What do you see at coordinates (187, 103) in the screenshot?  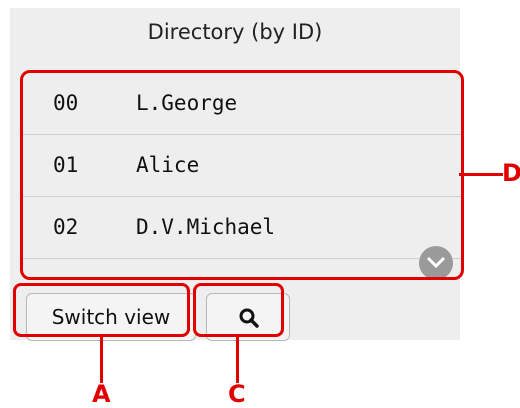 I see `entry-name: L.George` at bounding box center [187, 103].